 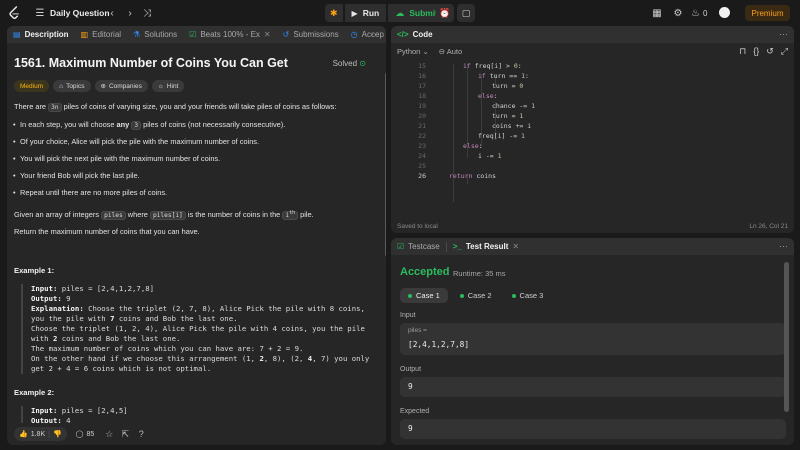 I want to click on comment-count: 85, so click(x=90, y=434).